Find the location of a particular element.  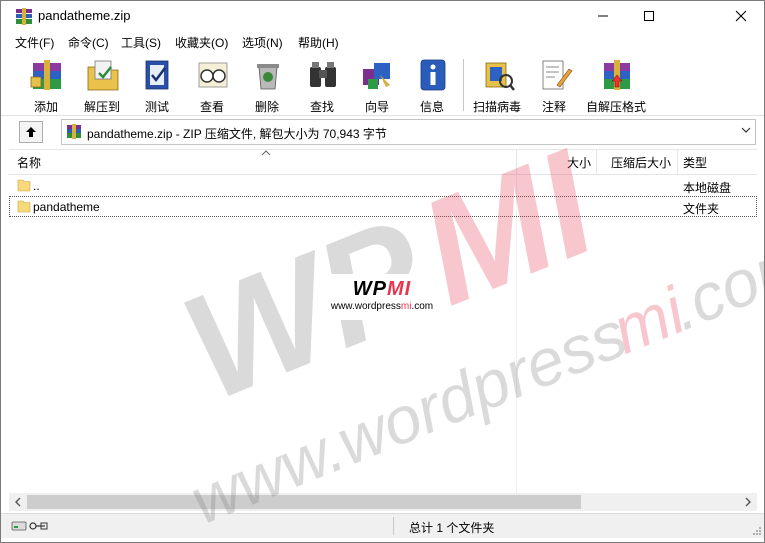

horizontal-scrollbar is located at coordinates (383, 502).